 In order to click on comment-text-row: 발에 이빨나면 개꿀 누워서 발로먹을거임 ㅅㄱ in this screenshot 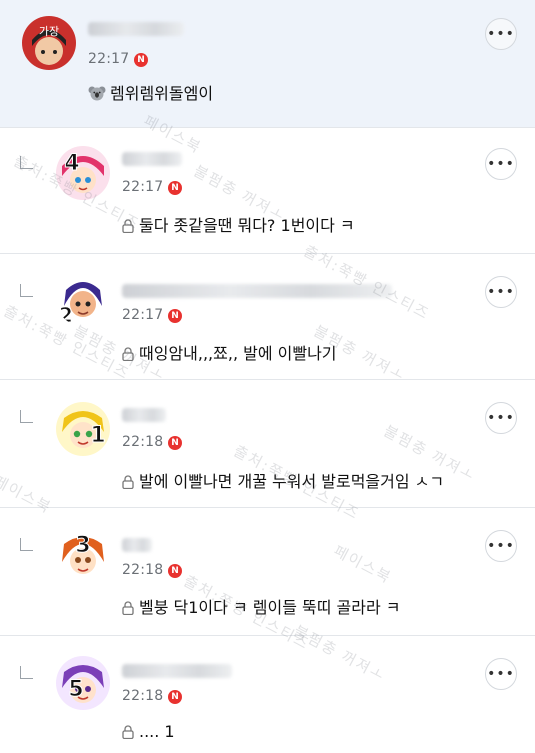, I will do `click(283, 480)`.